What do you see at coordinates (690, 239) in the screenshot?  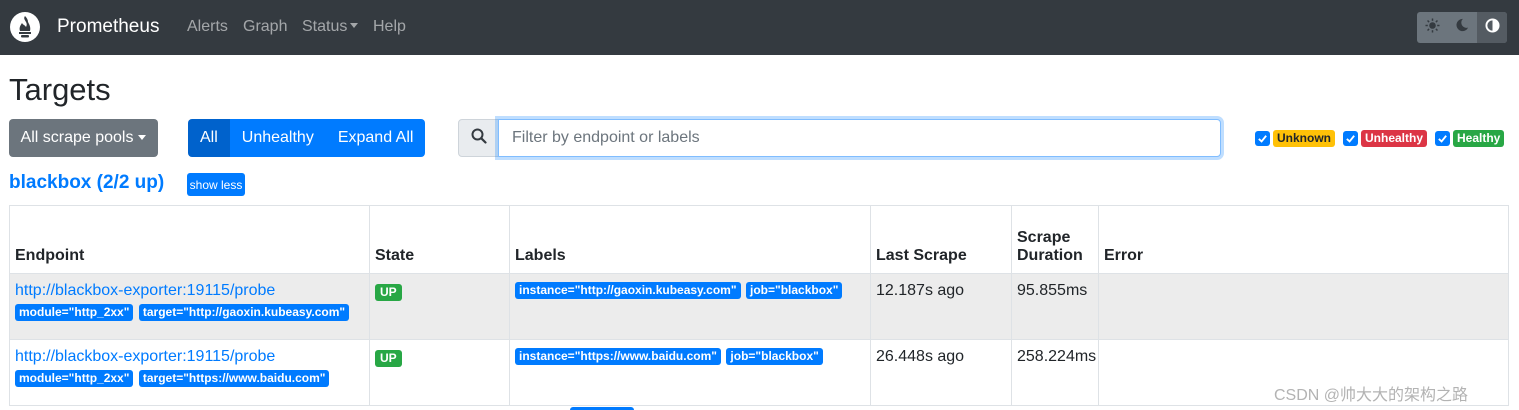 I see `column-header-labels: Labels` at bounding box center [690, 239].